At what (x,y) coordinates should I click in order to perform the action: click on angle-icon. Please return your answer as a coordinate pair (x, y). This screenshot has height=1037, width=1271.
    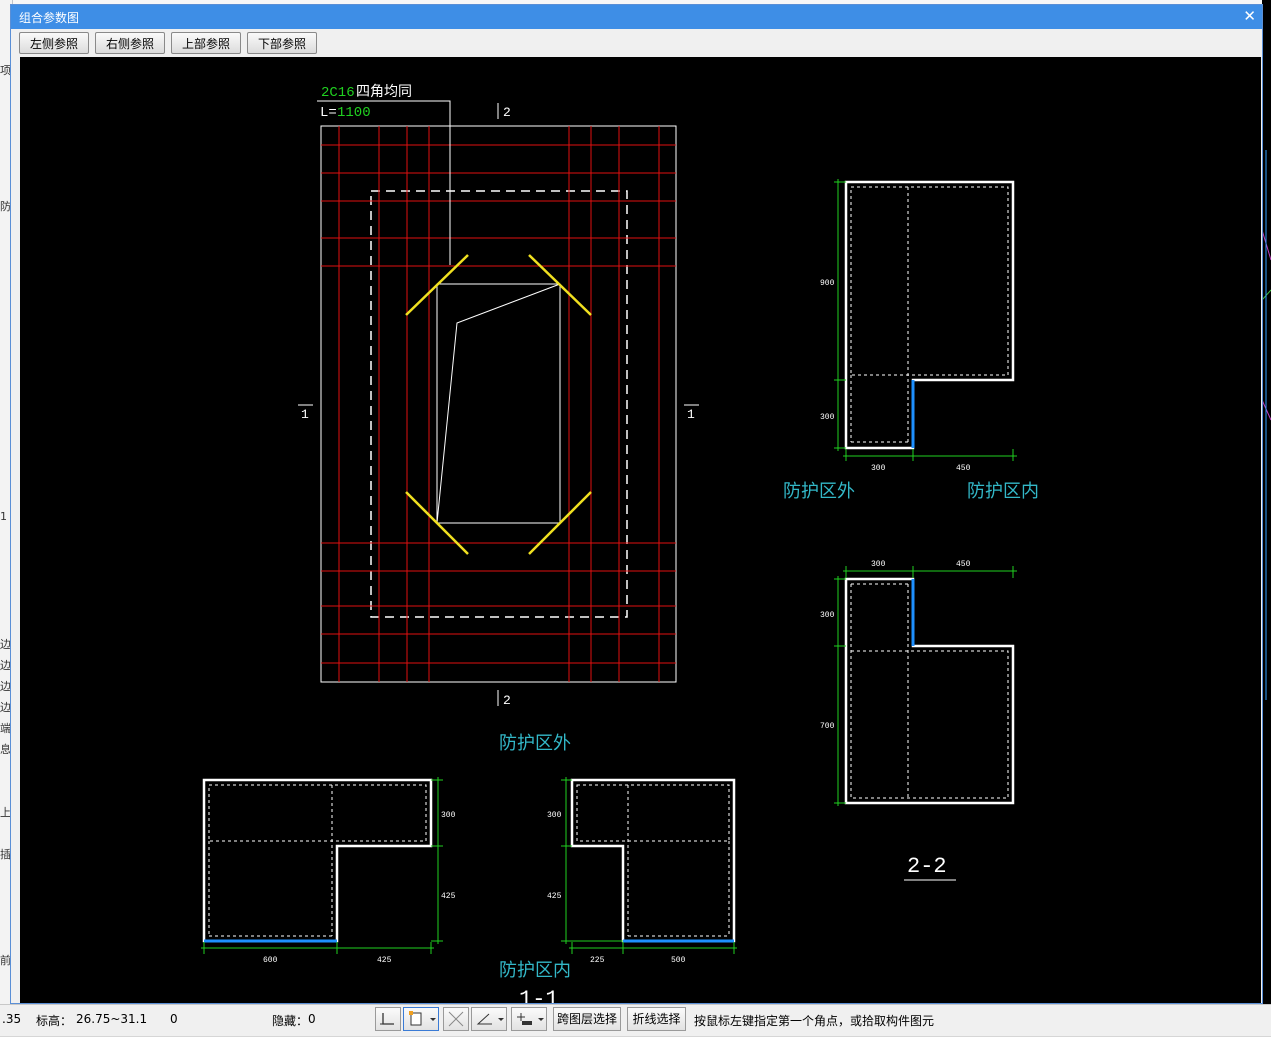
    Looking at the image, I should click on (490, 1019).